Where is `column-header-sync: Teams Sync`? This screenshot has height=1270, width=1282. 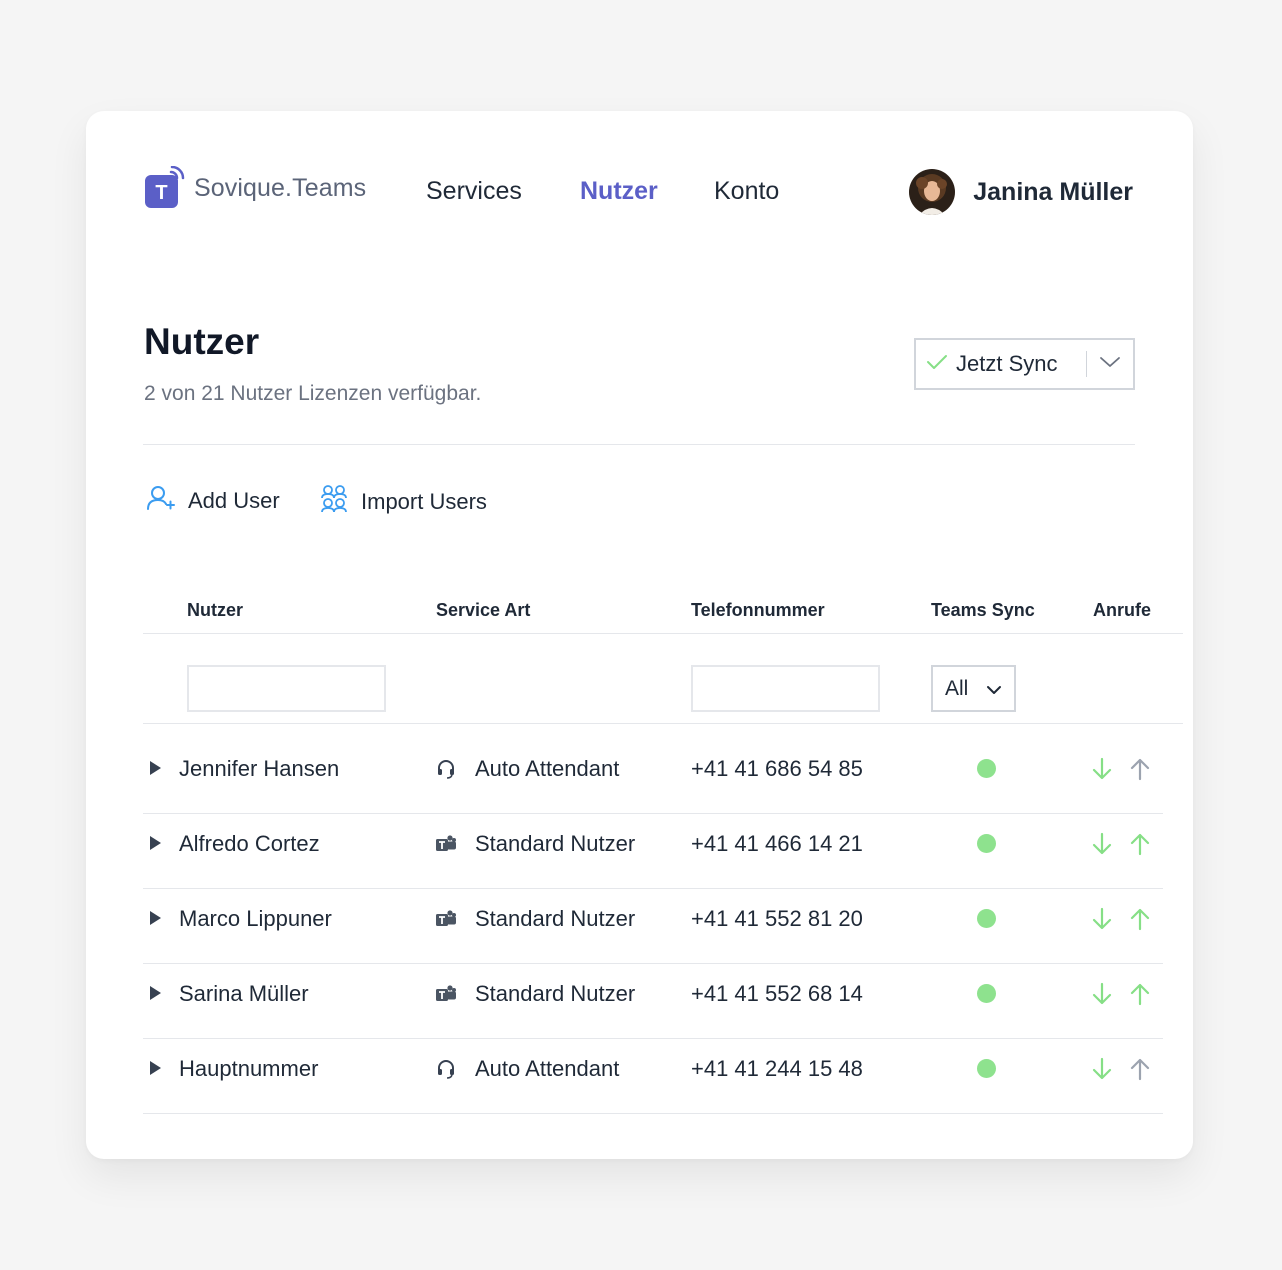
column-header-sync: Teams Sync is located at coordinates (983, 610).